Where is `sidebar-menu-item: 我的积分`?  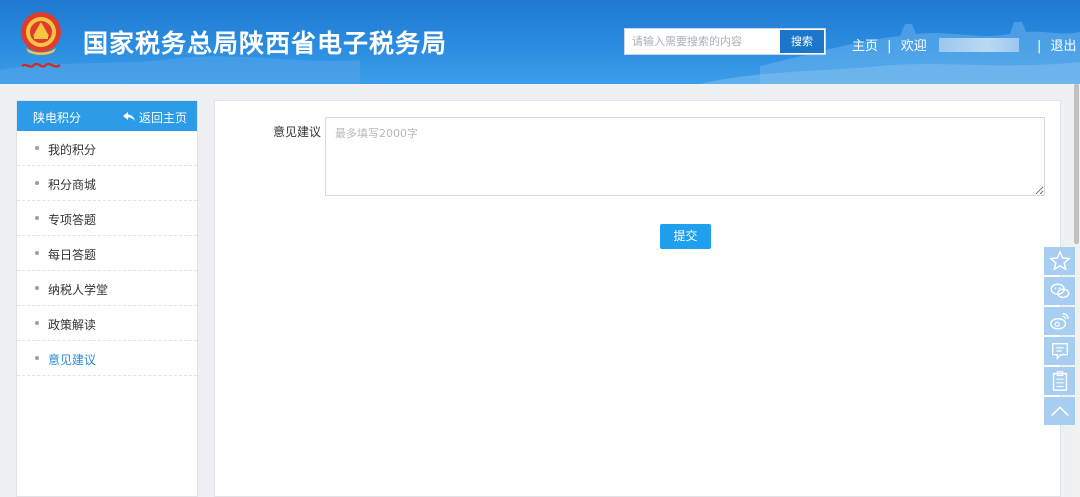 sidebar-menu-item: 我的积分 is located at coordinates (107, 148).